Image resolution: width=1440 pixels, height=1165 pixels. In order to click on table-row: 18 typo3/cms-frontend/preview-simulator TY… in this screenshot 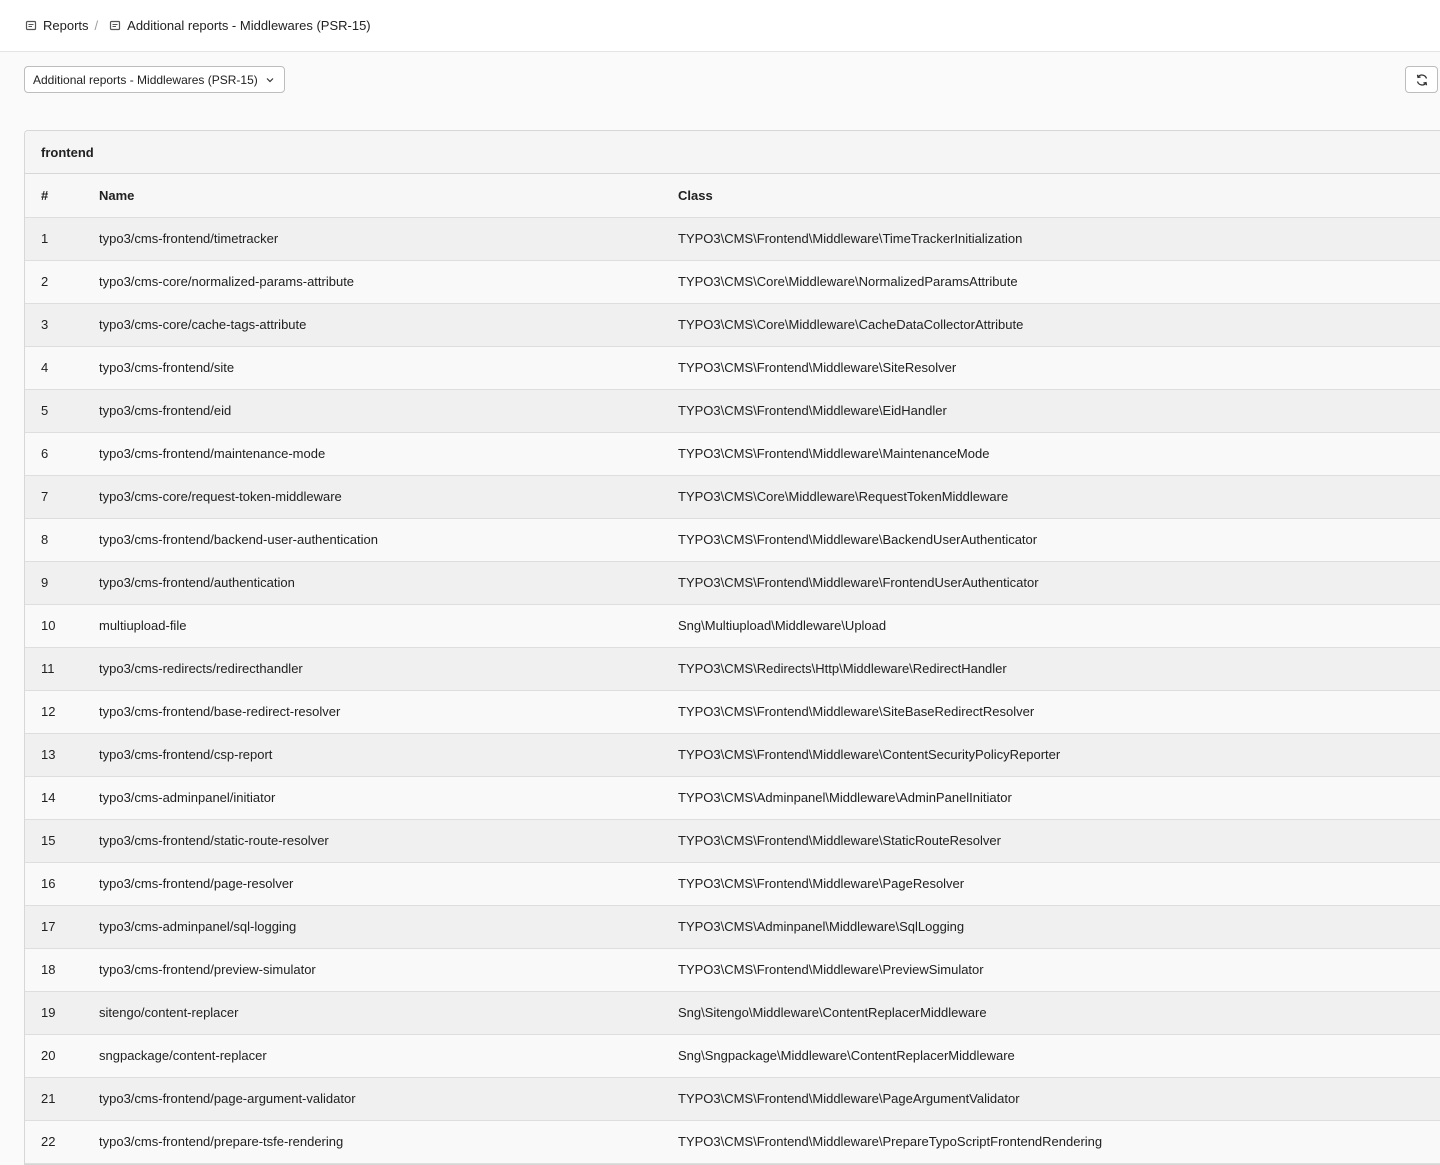, I will do `click(732, 970)`.